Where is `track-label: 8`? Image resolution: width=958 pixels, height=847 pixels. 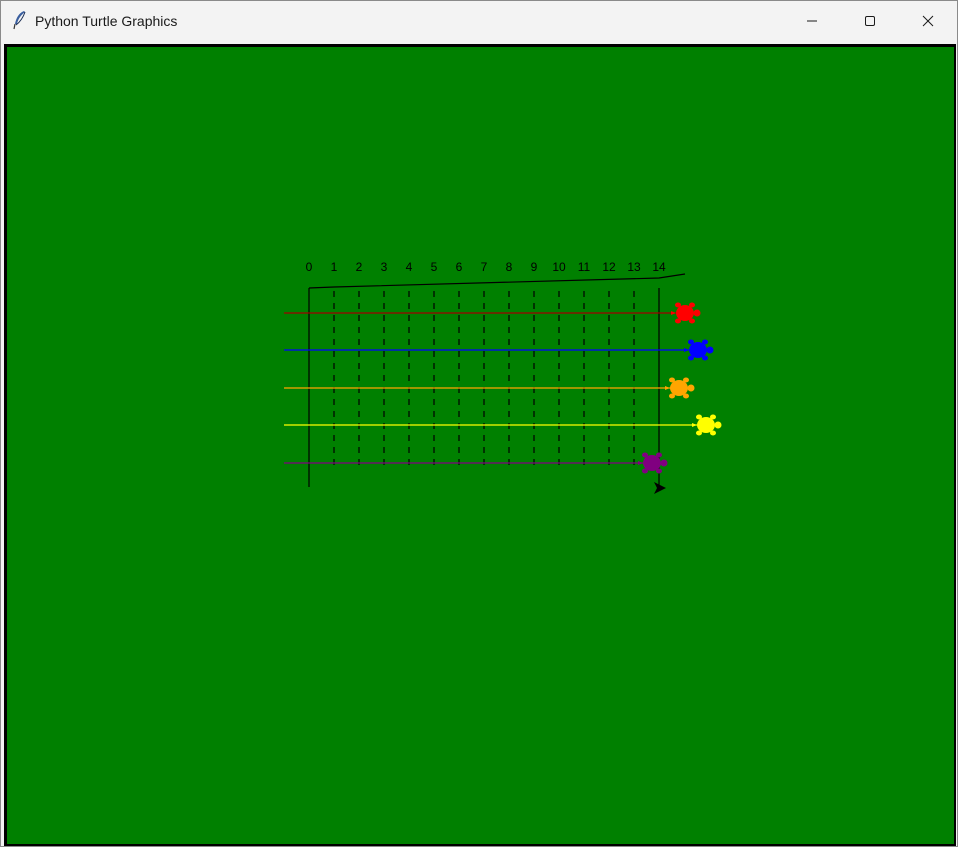 track-label: 8 is located at coordinates (509, 267).